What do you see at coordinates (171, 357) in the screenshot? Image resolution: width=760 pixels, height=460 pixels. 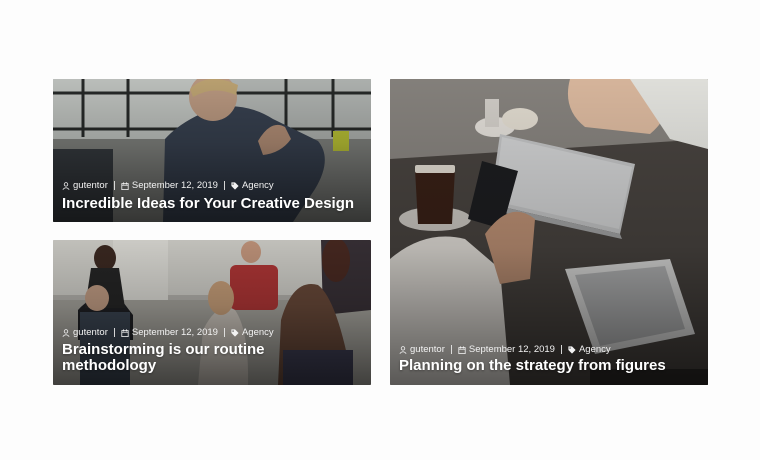 I see `post-title: Brainstorming is our routine methodology` at bounding box center [171, 357].